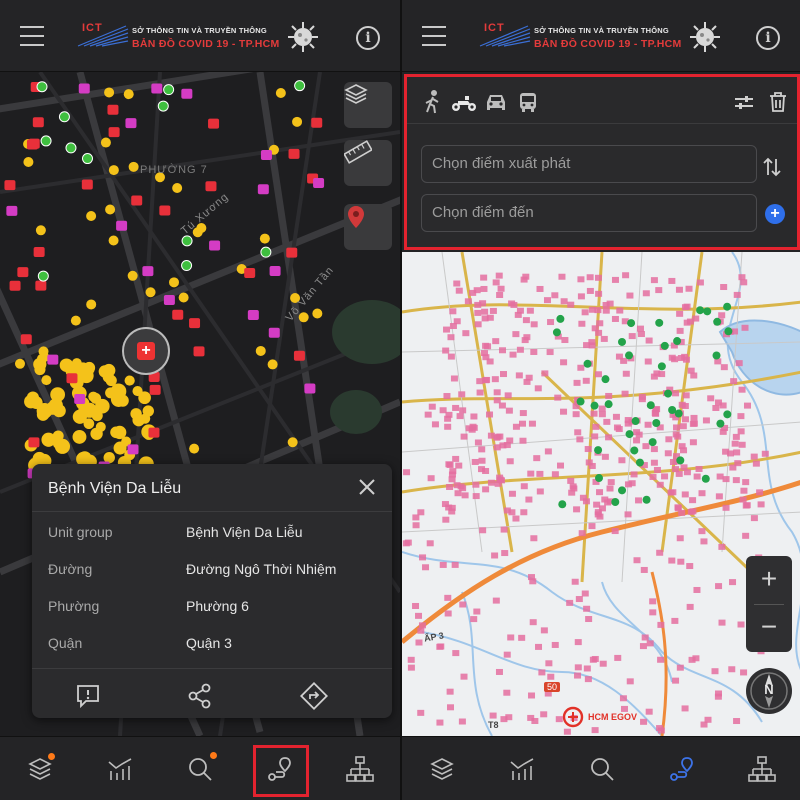  What do you see at coordinates (778, 102) in the screenshot?
I see `clear-route-button` at bounding box center [778, 102].